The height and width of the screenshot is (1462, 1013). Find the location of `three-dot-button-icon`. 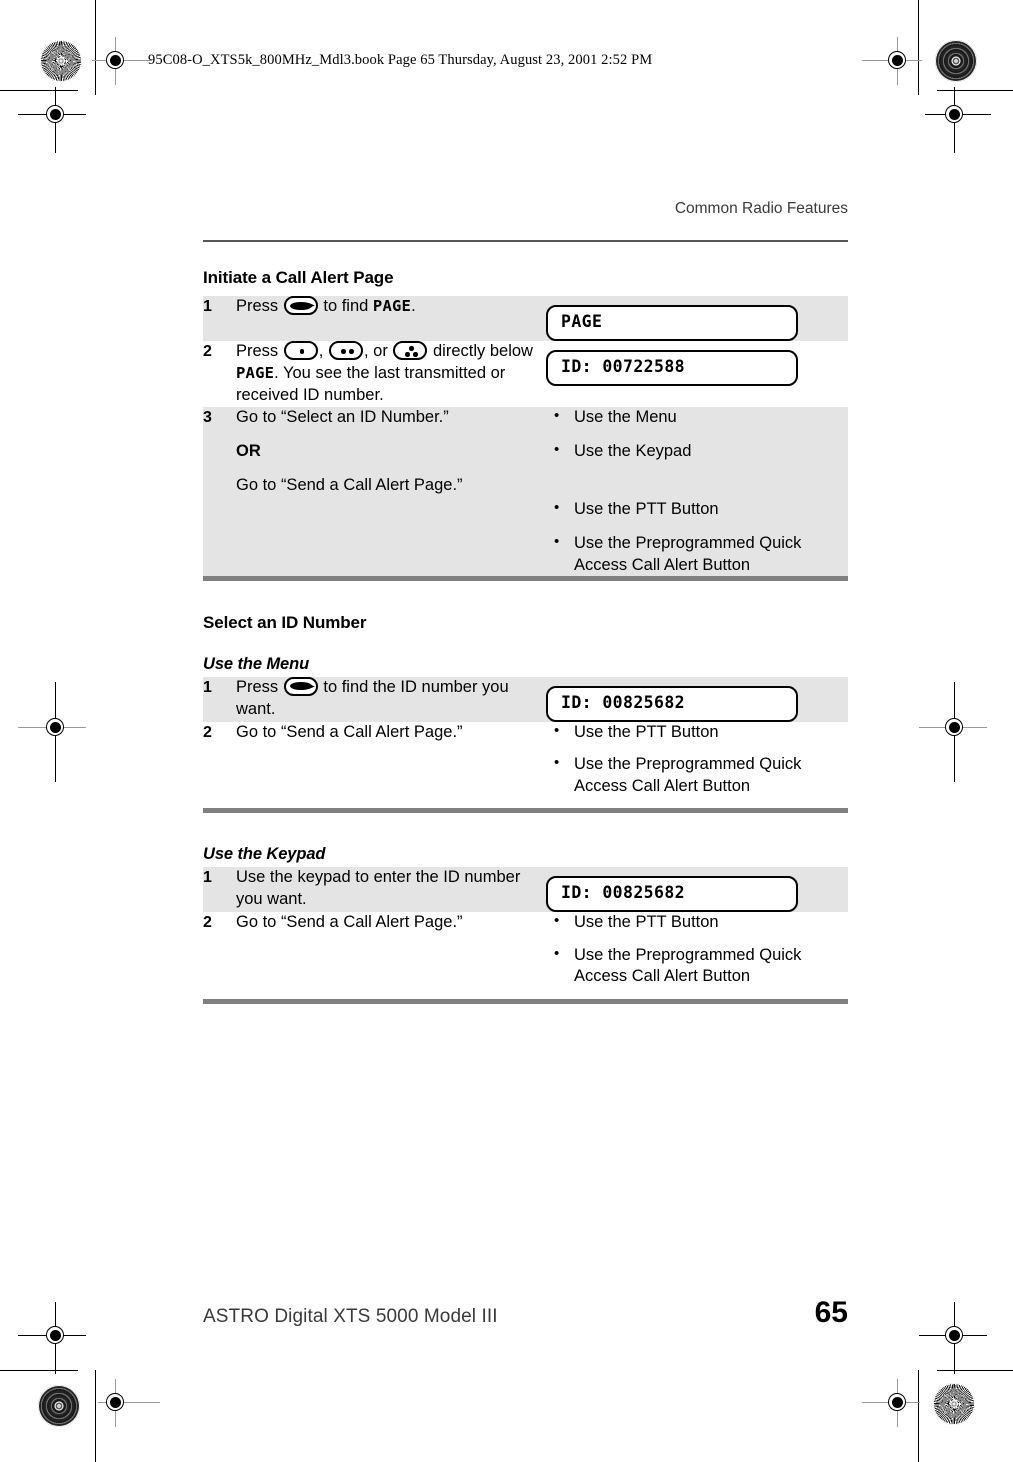

three-dot-button-icon is located at coordinates (410, 350).